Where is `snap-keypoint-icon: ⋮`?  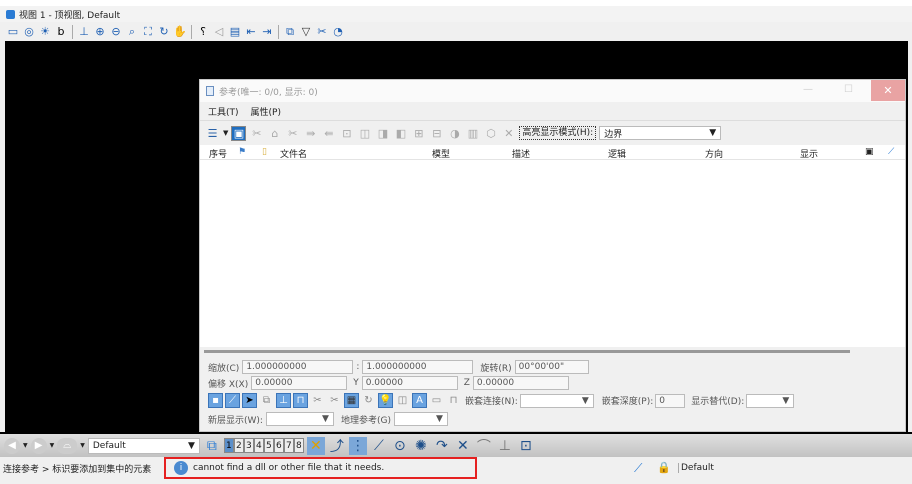
snap-keypoint-icon: ⋮ is located at coordinates (357, 445).